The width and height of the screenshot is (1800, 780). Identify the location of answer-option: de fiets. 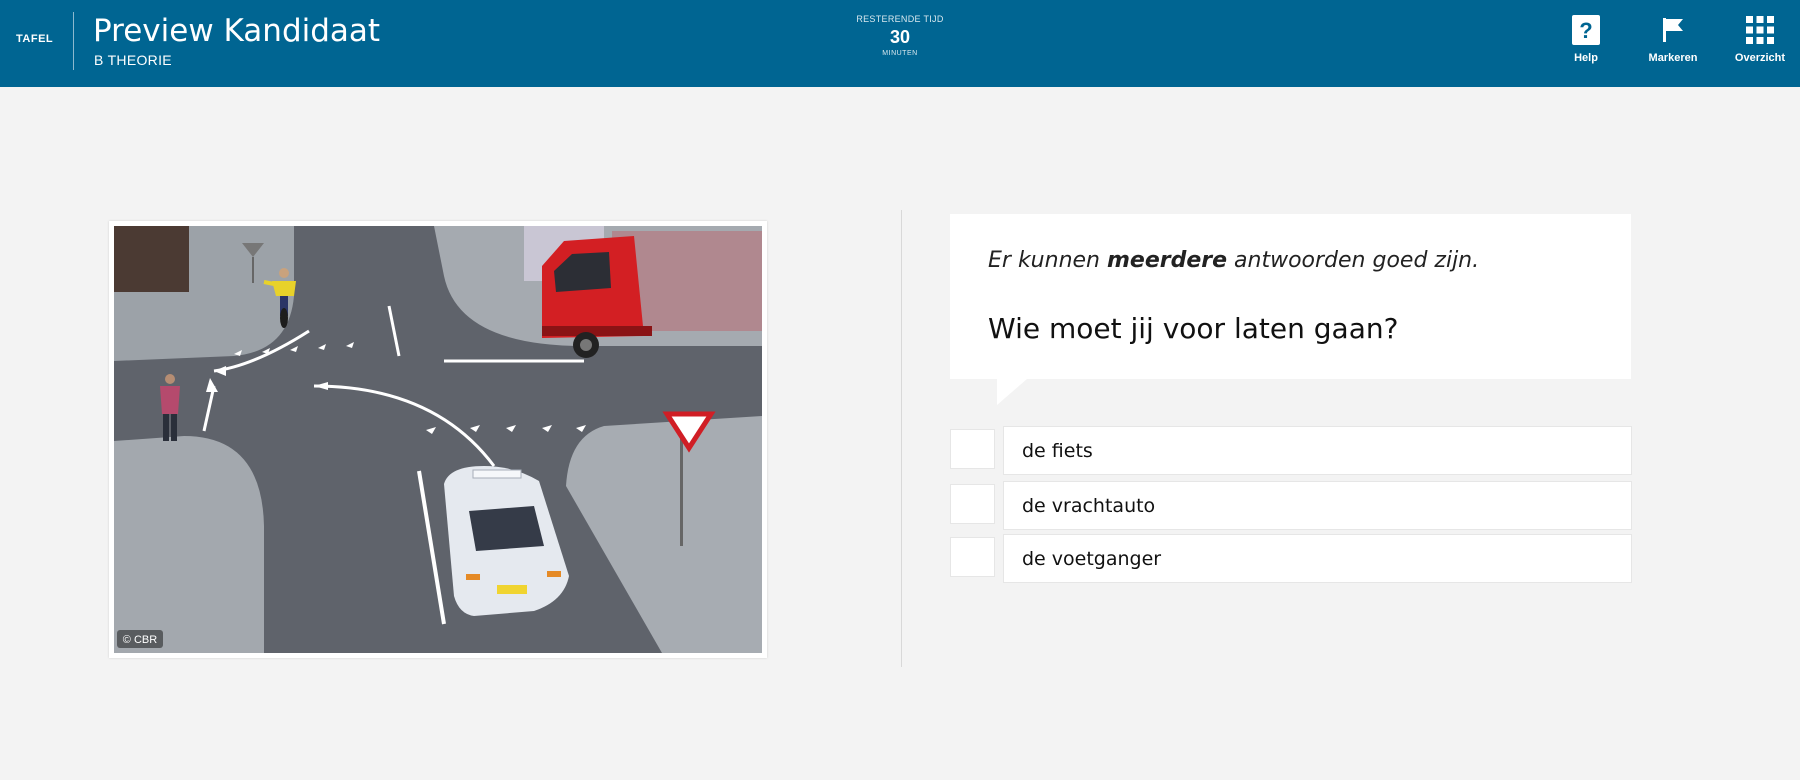
(1291, 450).